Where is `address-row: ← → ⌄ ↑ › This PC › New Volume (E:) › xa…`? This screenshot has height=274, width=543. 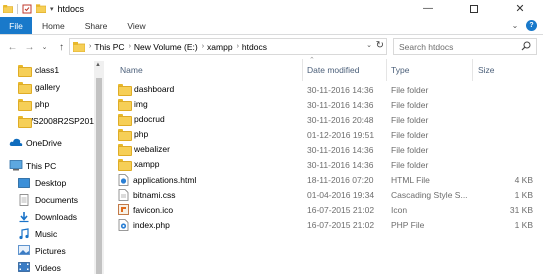
address-row: ← → ⌄ ↑ › This PC › New Volume (E:) › xa… is located at coordinates (271, 47).